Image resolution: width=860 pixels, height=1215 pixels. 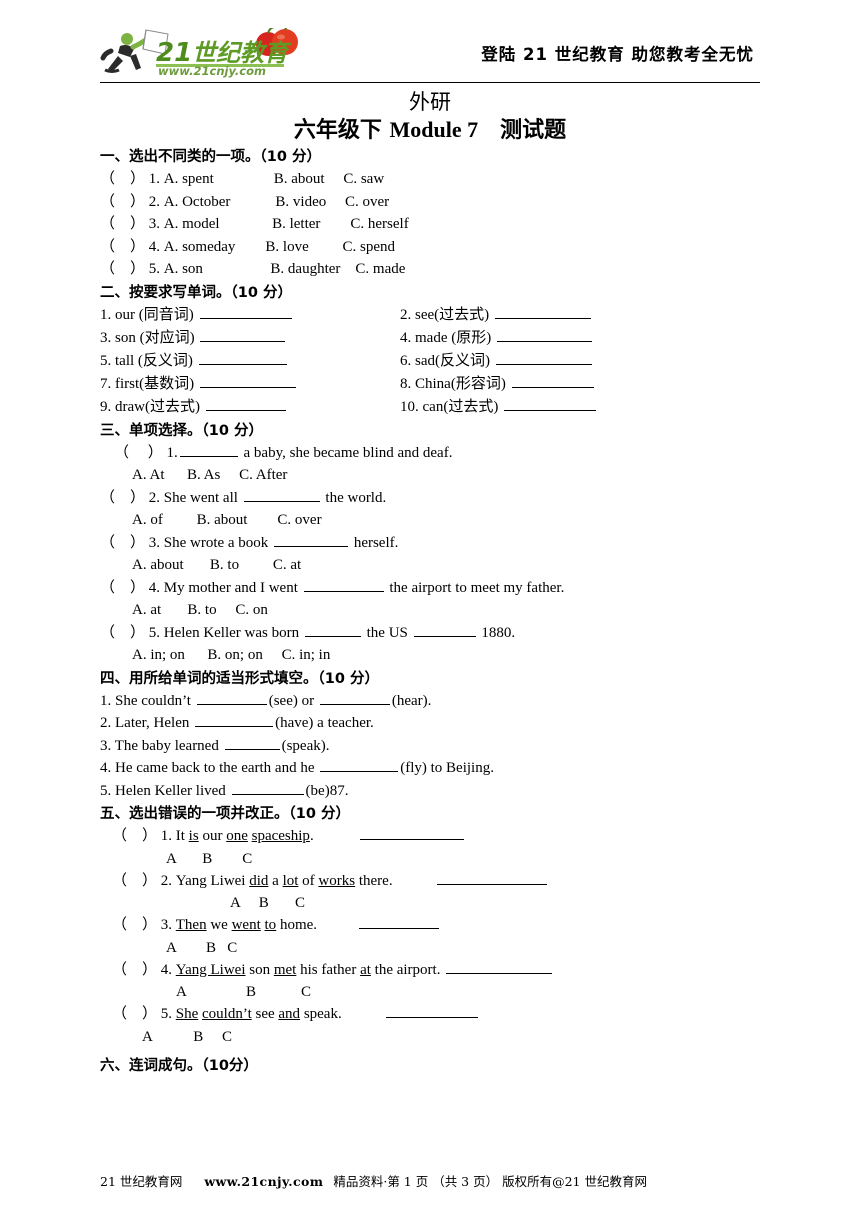 I want to click on footer-site: 21 世纪教育网, so click(x=141, y=1181).